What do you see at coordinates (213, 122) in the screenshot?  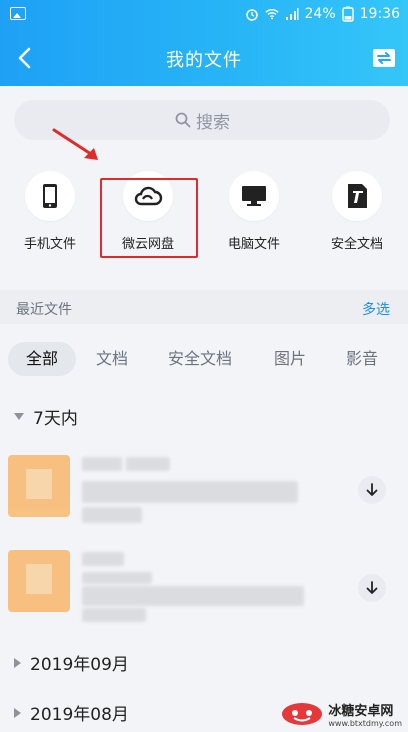 I see `search-placeholder: 搜索` at bounding box center [213, 122].